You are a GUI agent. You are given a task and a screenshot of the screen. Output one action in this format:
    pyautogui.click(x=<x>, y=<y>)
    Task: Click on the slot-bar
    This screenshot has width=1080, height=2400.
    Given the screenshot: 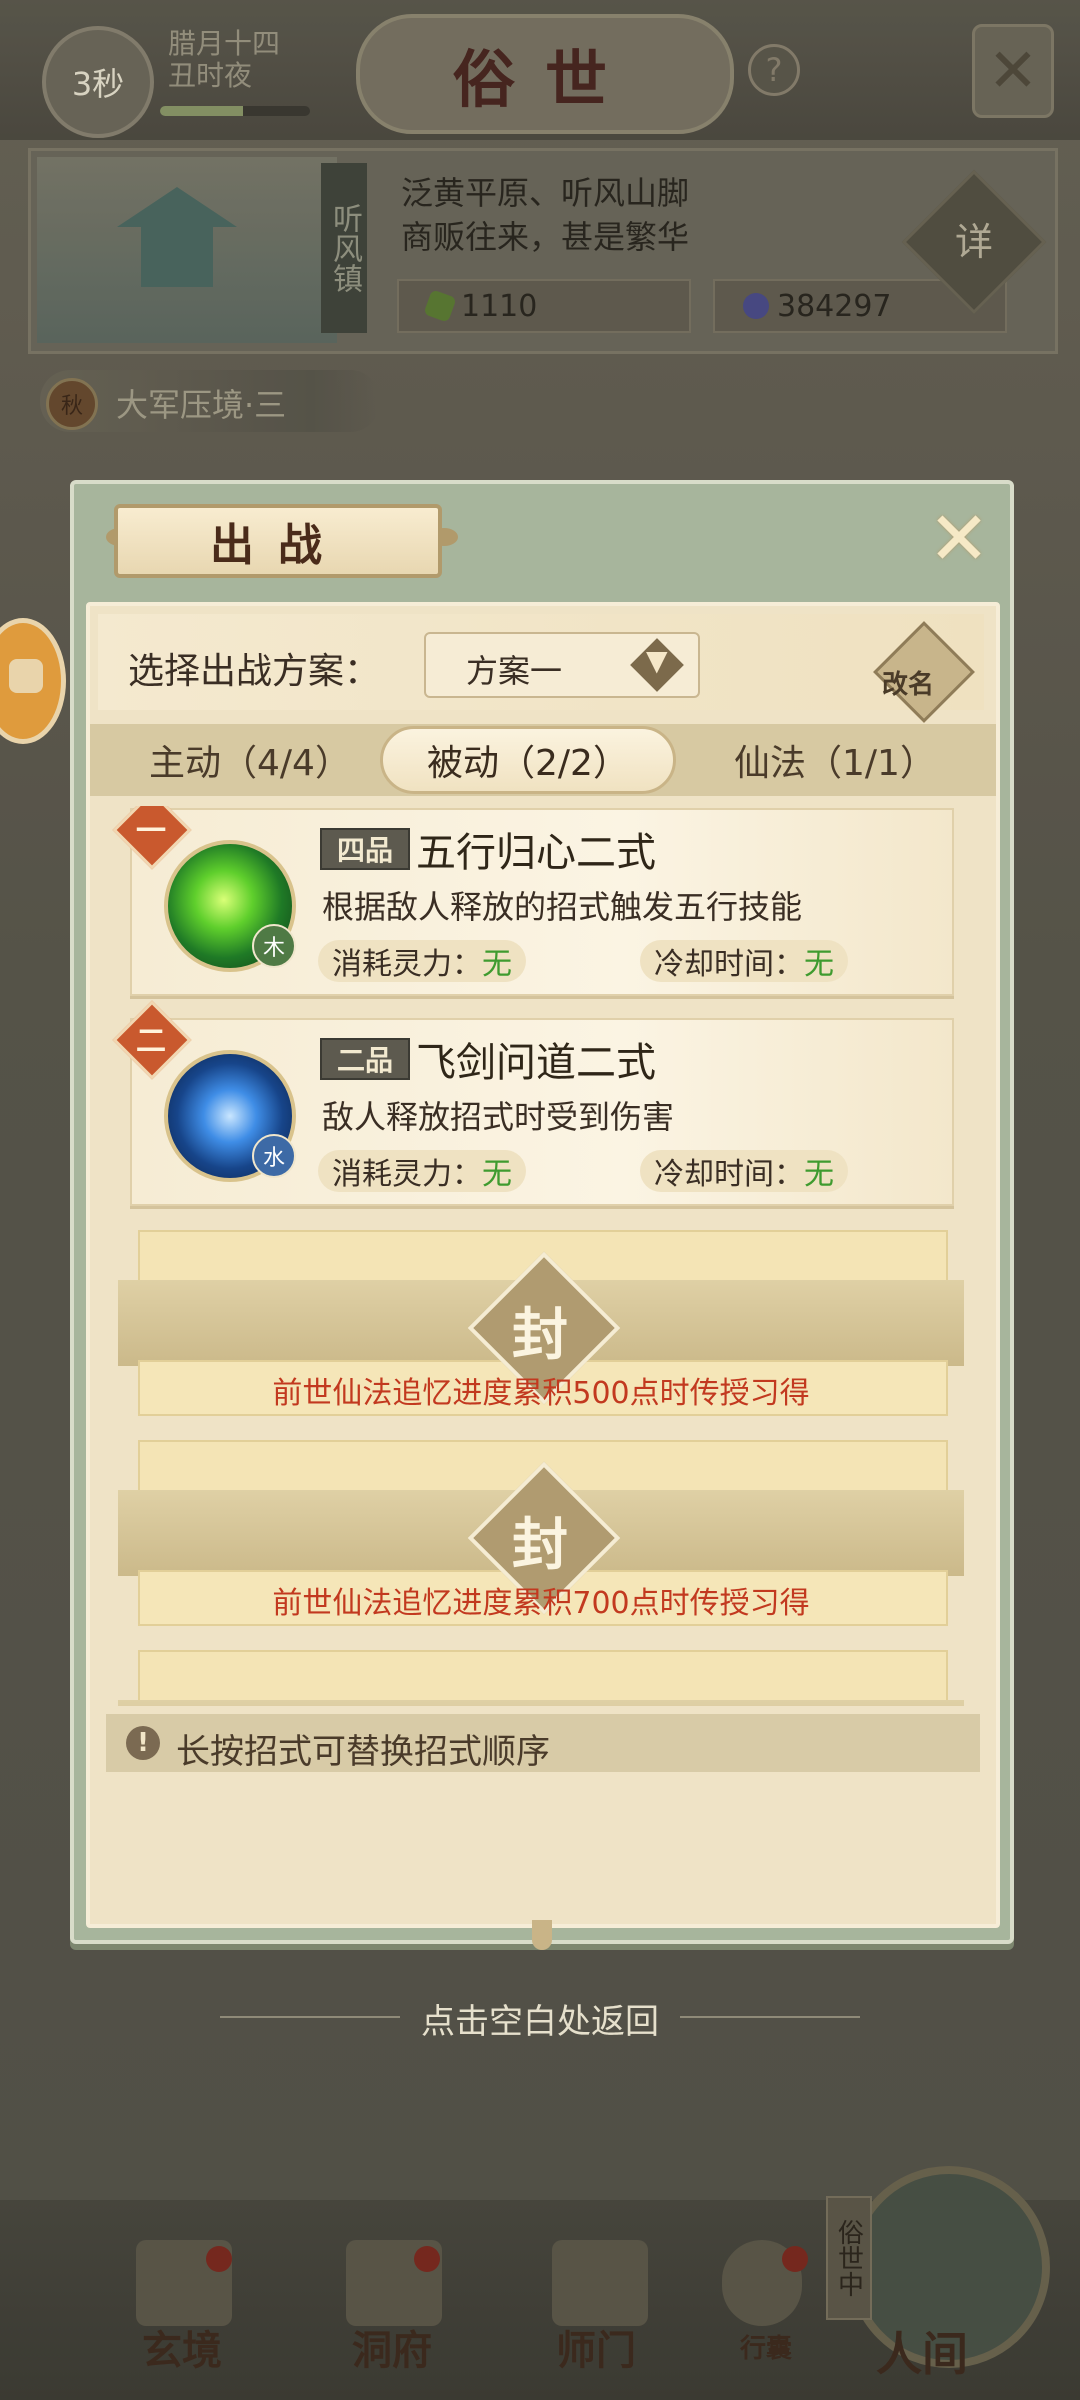 What is the action you would take?
    pyautogui.click(x=543, y=1678)
    